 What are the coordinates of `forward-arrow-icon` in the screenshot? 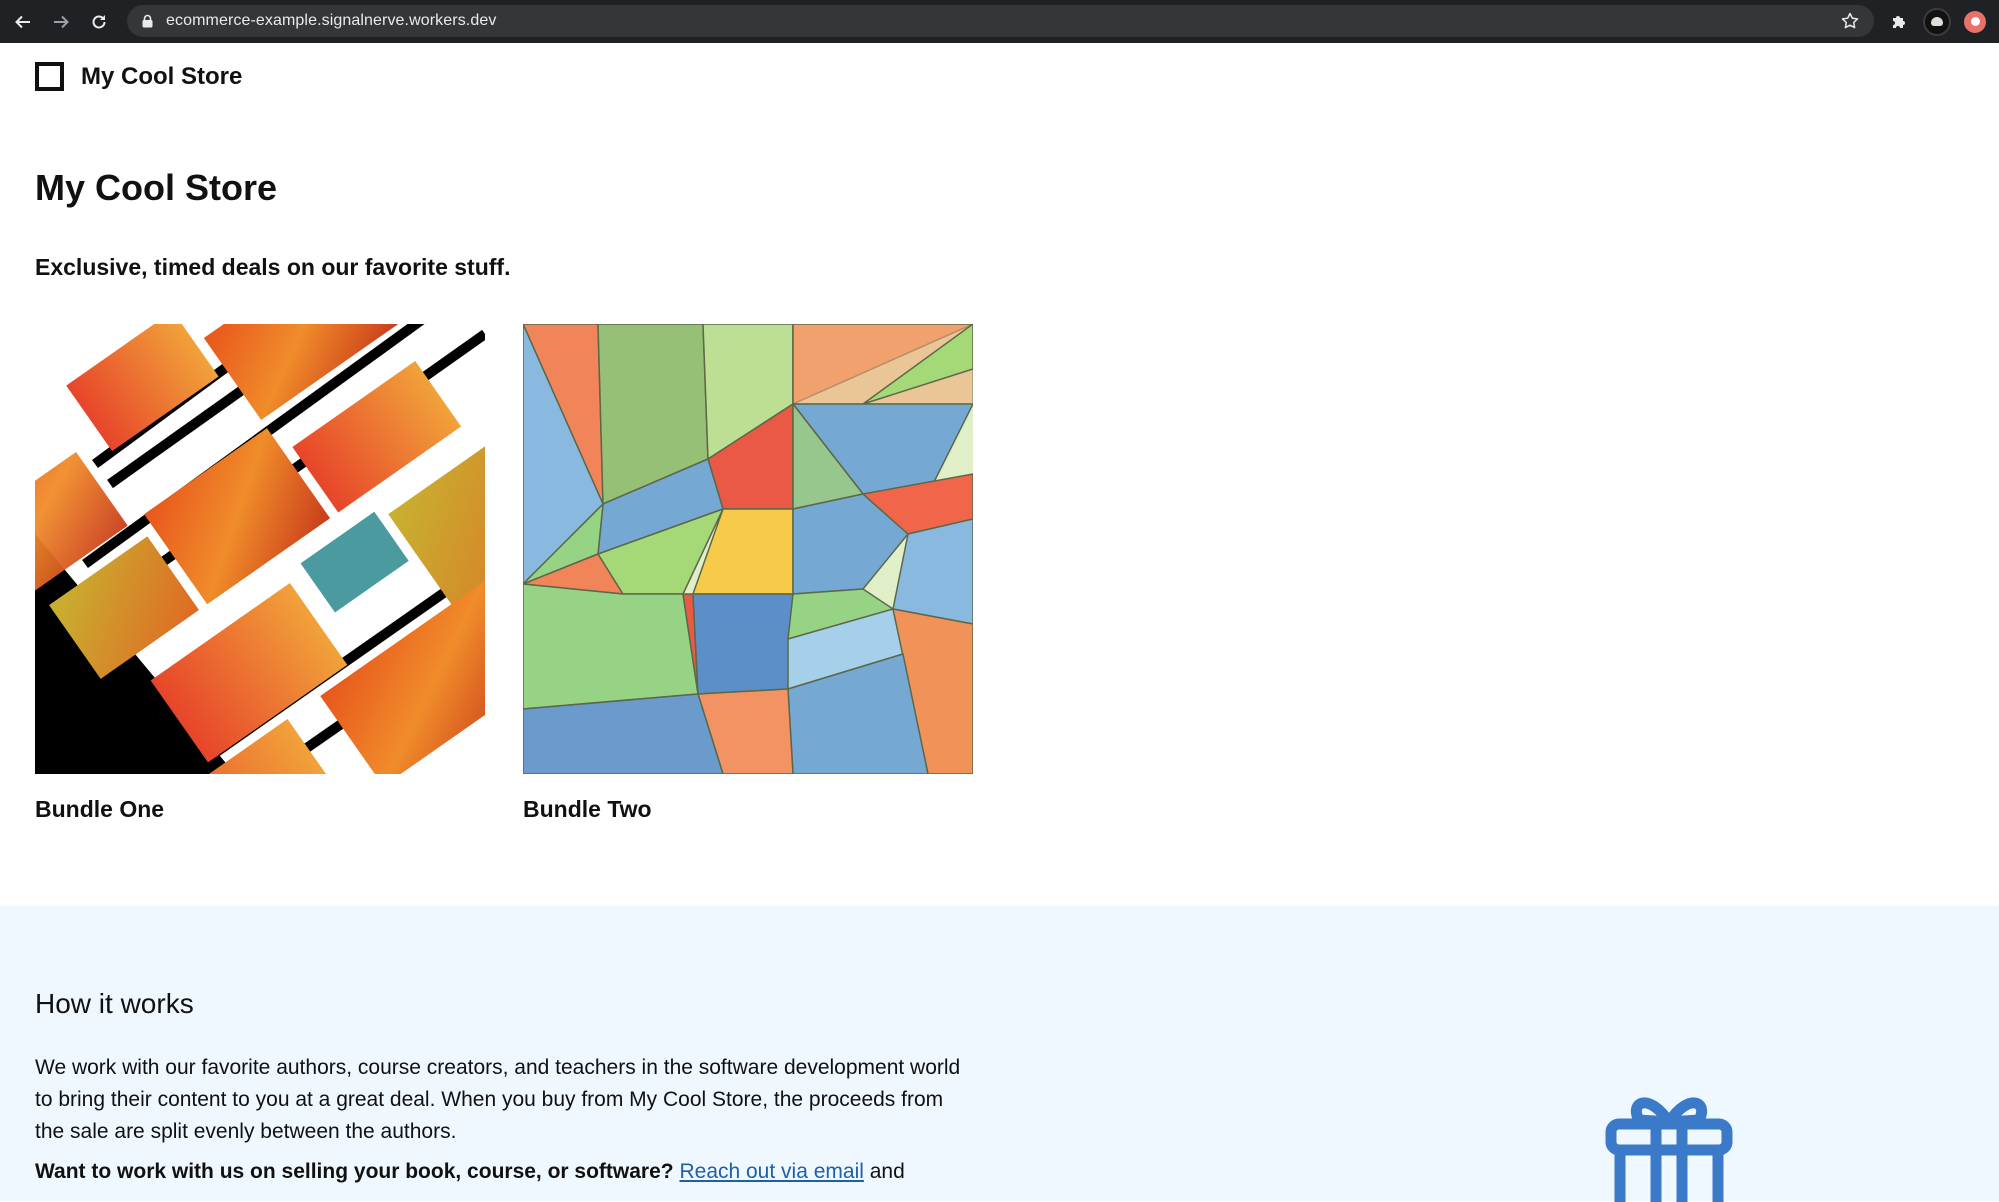 It's located at (61, 21).